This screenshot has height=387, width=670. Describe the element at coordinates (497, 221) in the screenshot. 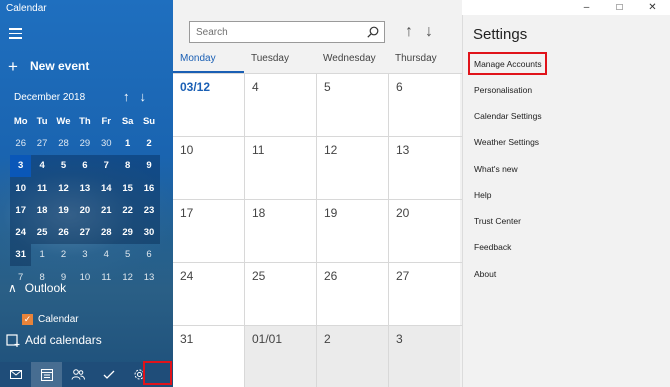

I see `settings-item-trust-center: Trust Center` at that location.